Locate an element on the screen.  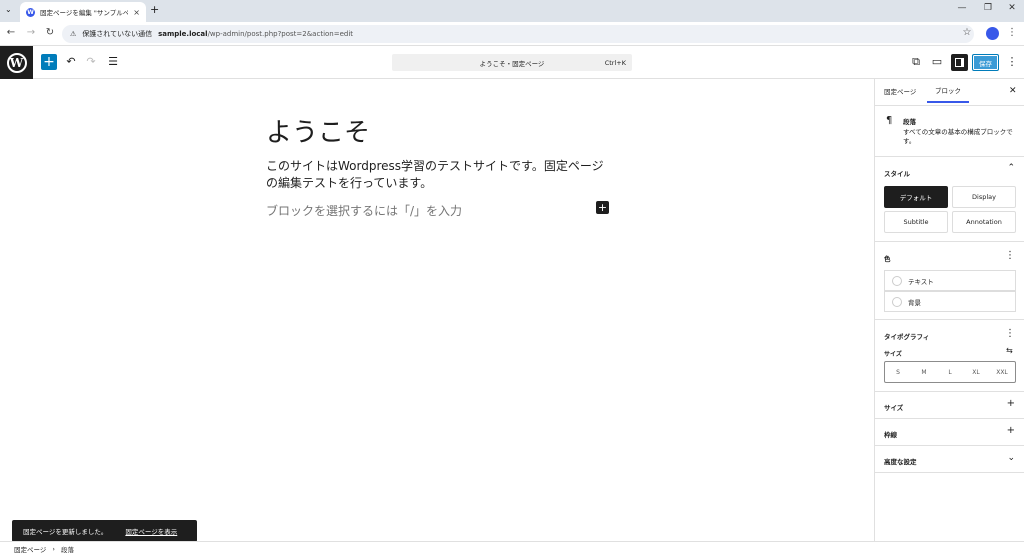
wordpress-logo-button: W is located at coordinates (16, 62).